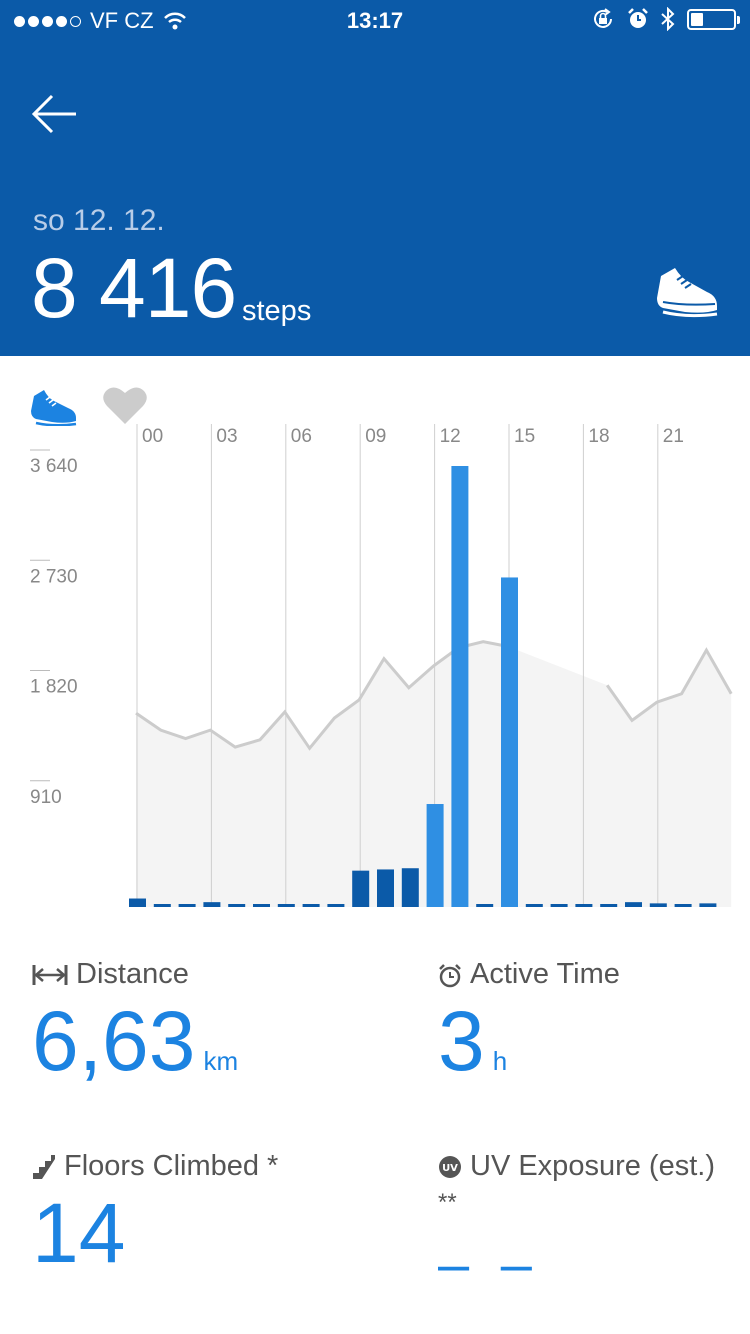 Image resolution: width=750 pixels, height=1334 pixels. Describe the element at coordinates (673, 436) in the screenshot. I see `x-tick-label: 21` at that location.